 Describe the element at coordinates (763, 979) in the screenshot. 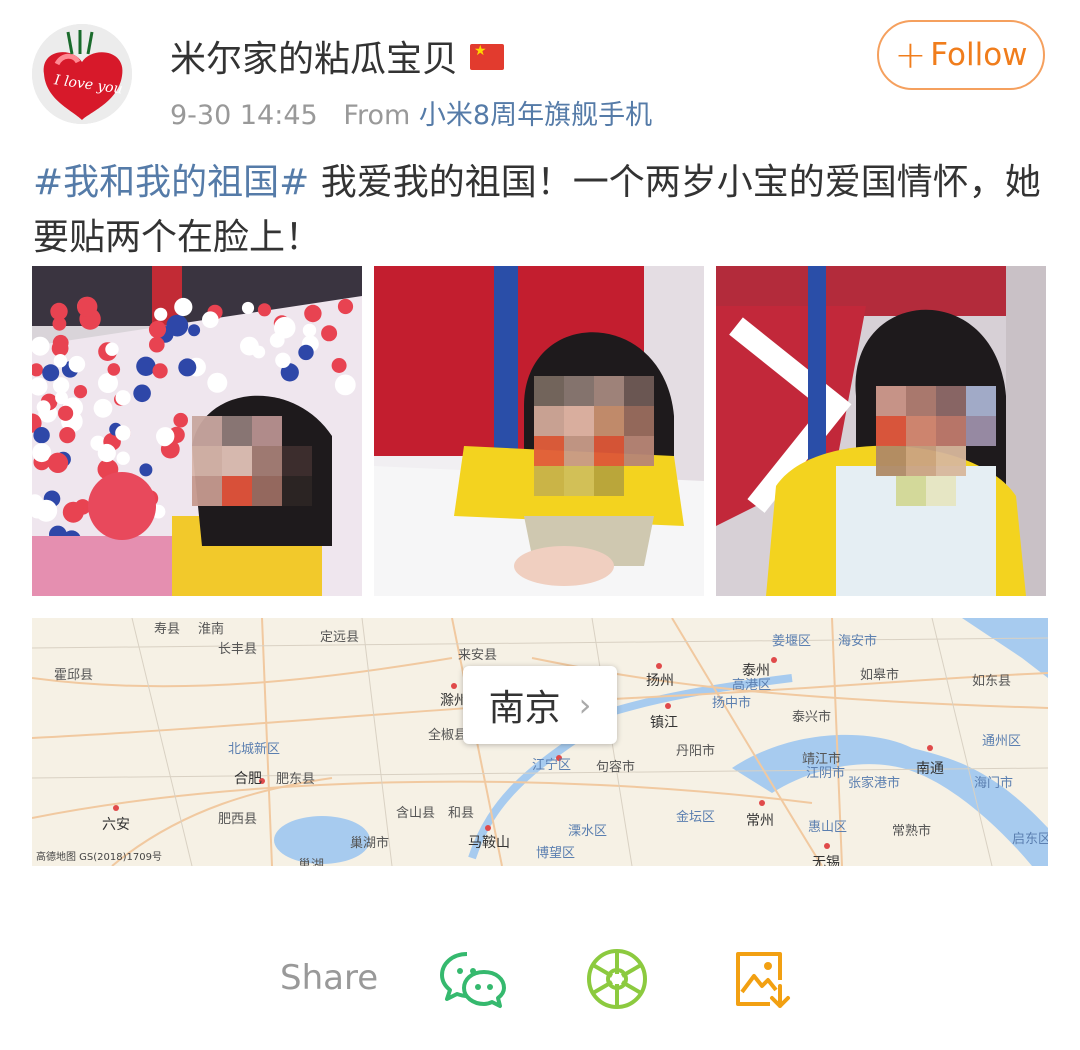

I see `save-image-icon` at that location.